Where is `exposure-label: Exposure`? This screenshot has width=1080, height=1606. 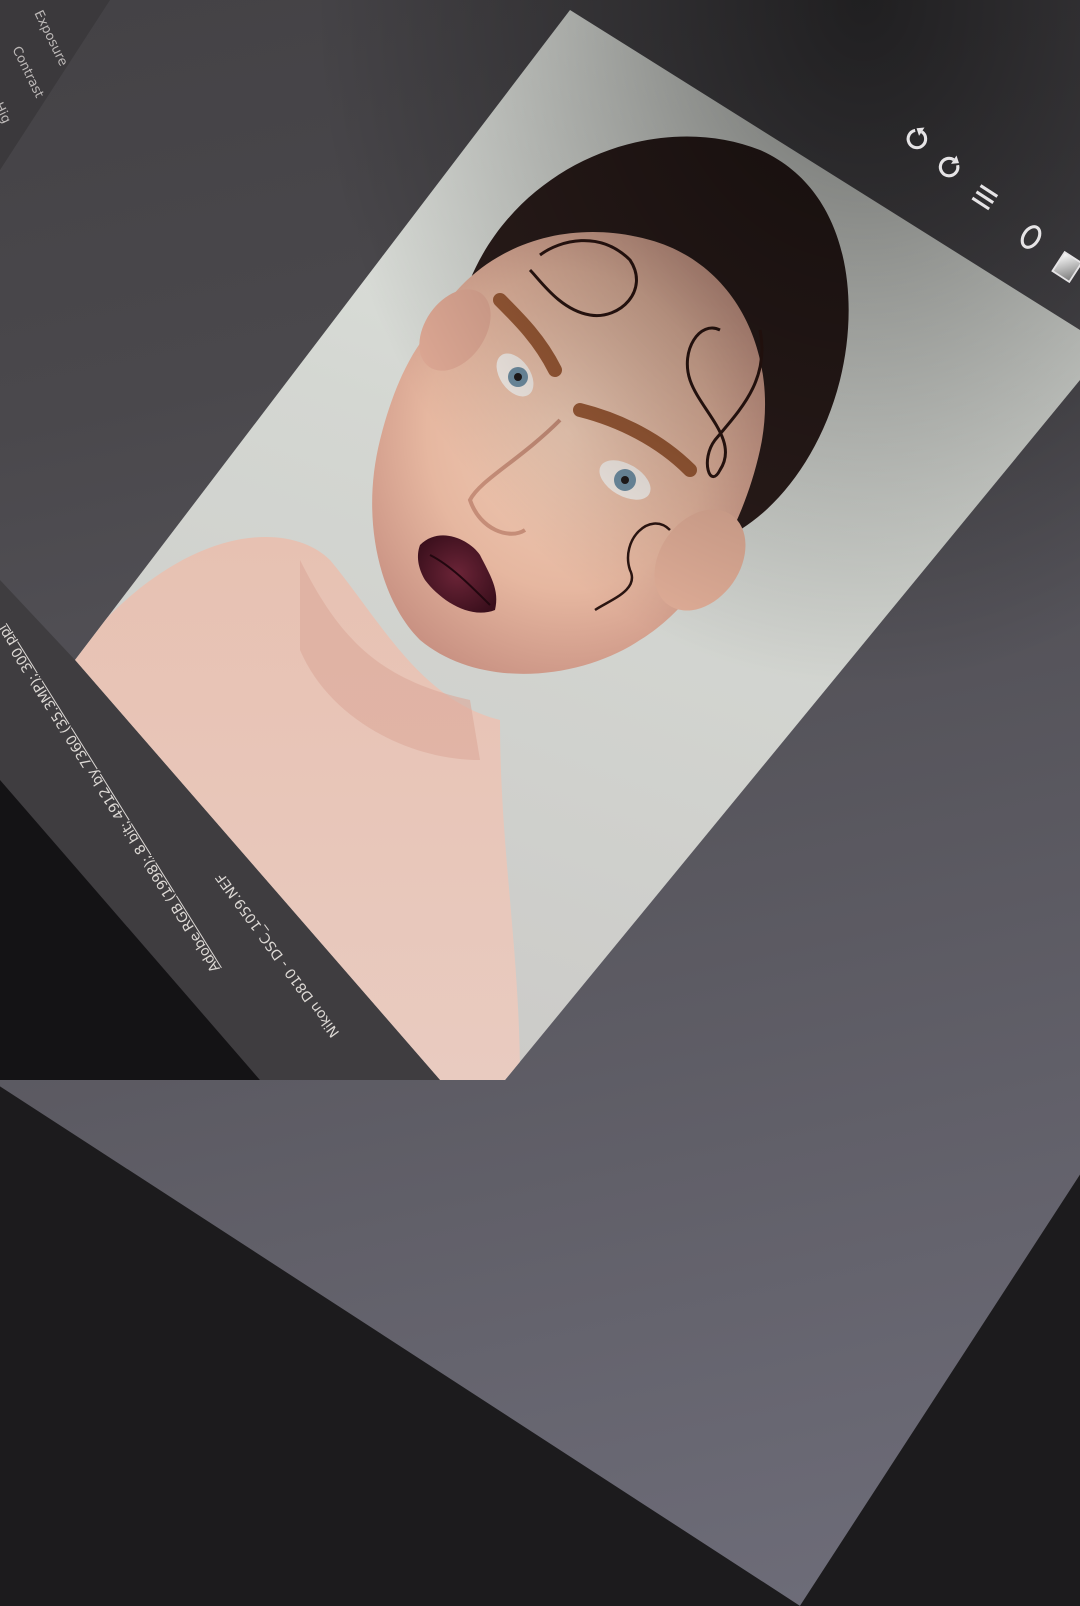
exposure-label: Exposure is located at coordinates (51, 38).